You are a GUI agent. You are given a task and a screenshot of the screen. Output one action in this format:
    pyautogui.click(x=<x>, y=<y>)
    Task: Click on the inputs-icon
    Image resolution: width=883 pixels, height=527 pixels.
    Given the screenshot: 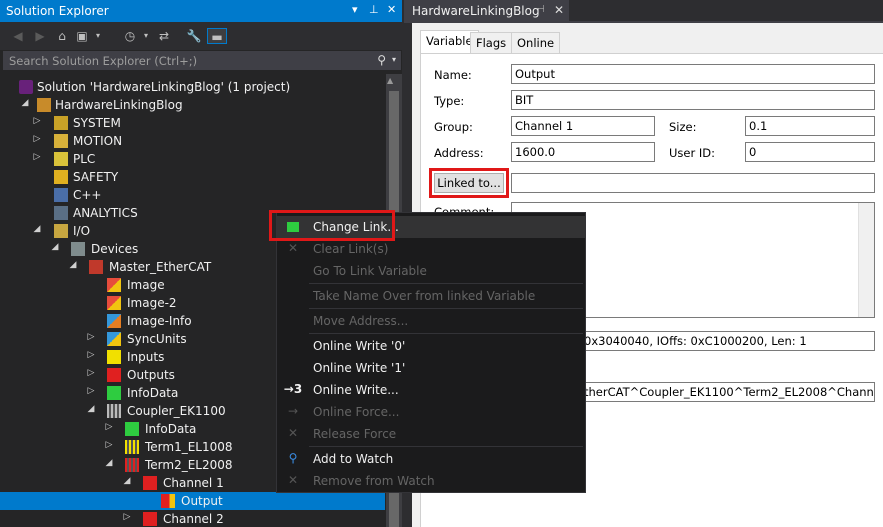 What is the action you would take?
    pyautogui.click(x=114, y=357)
    